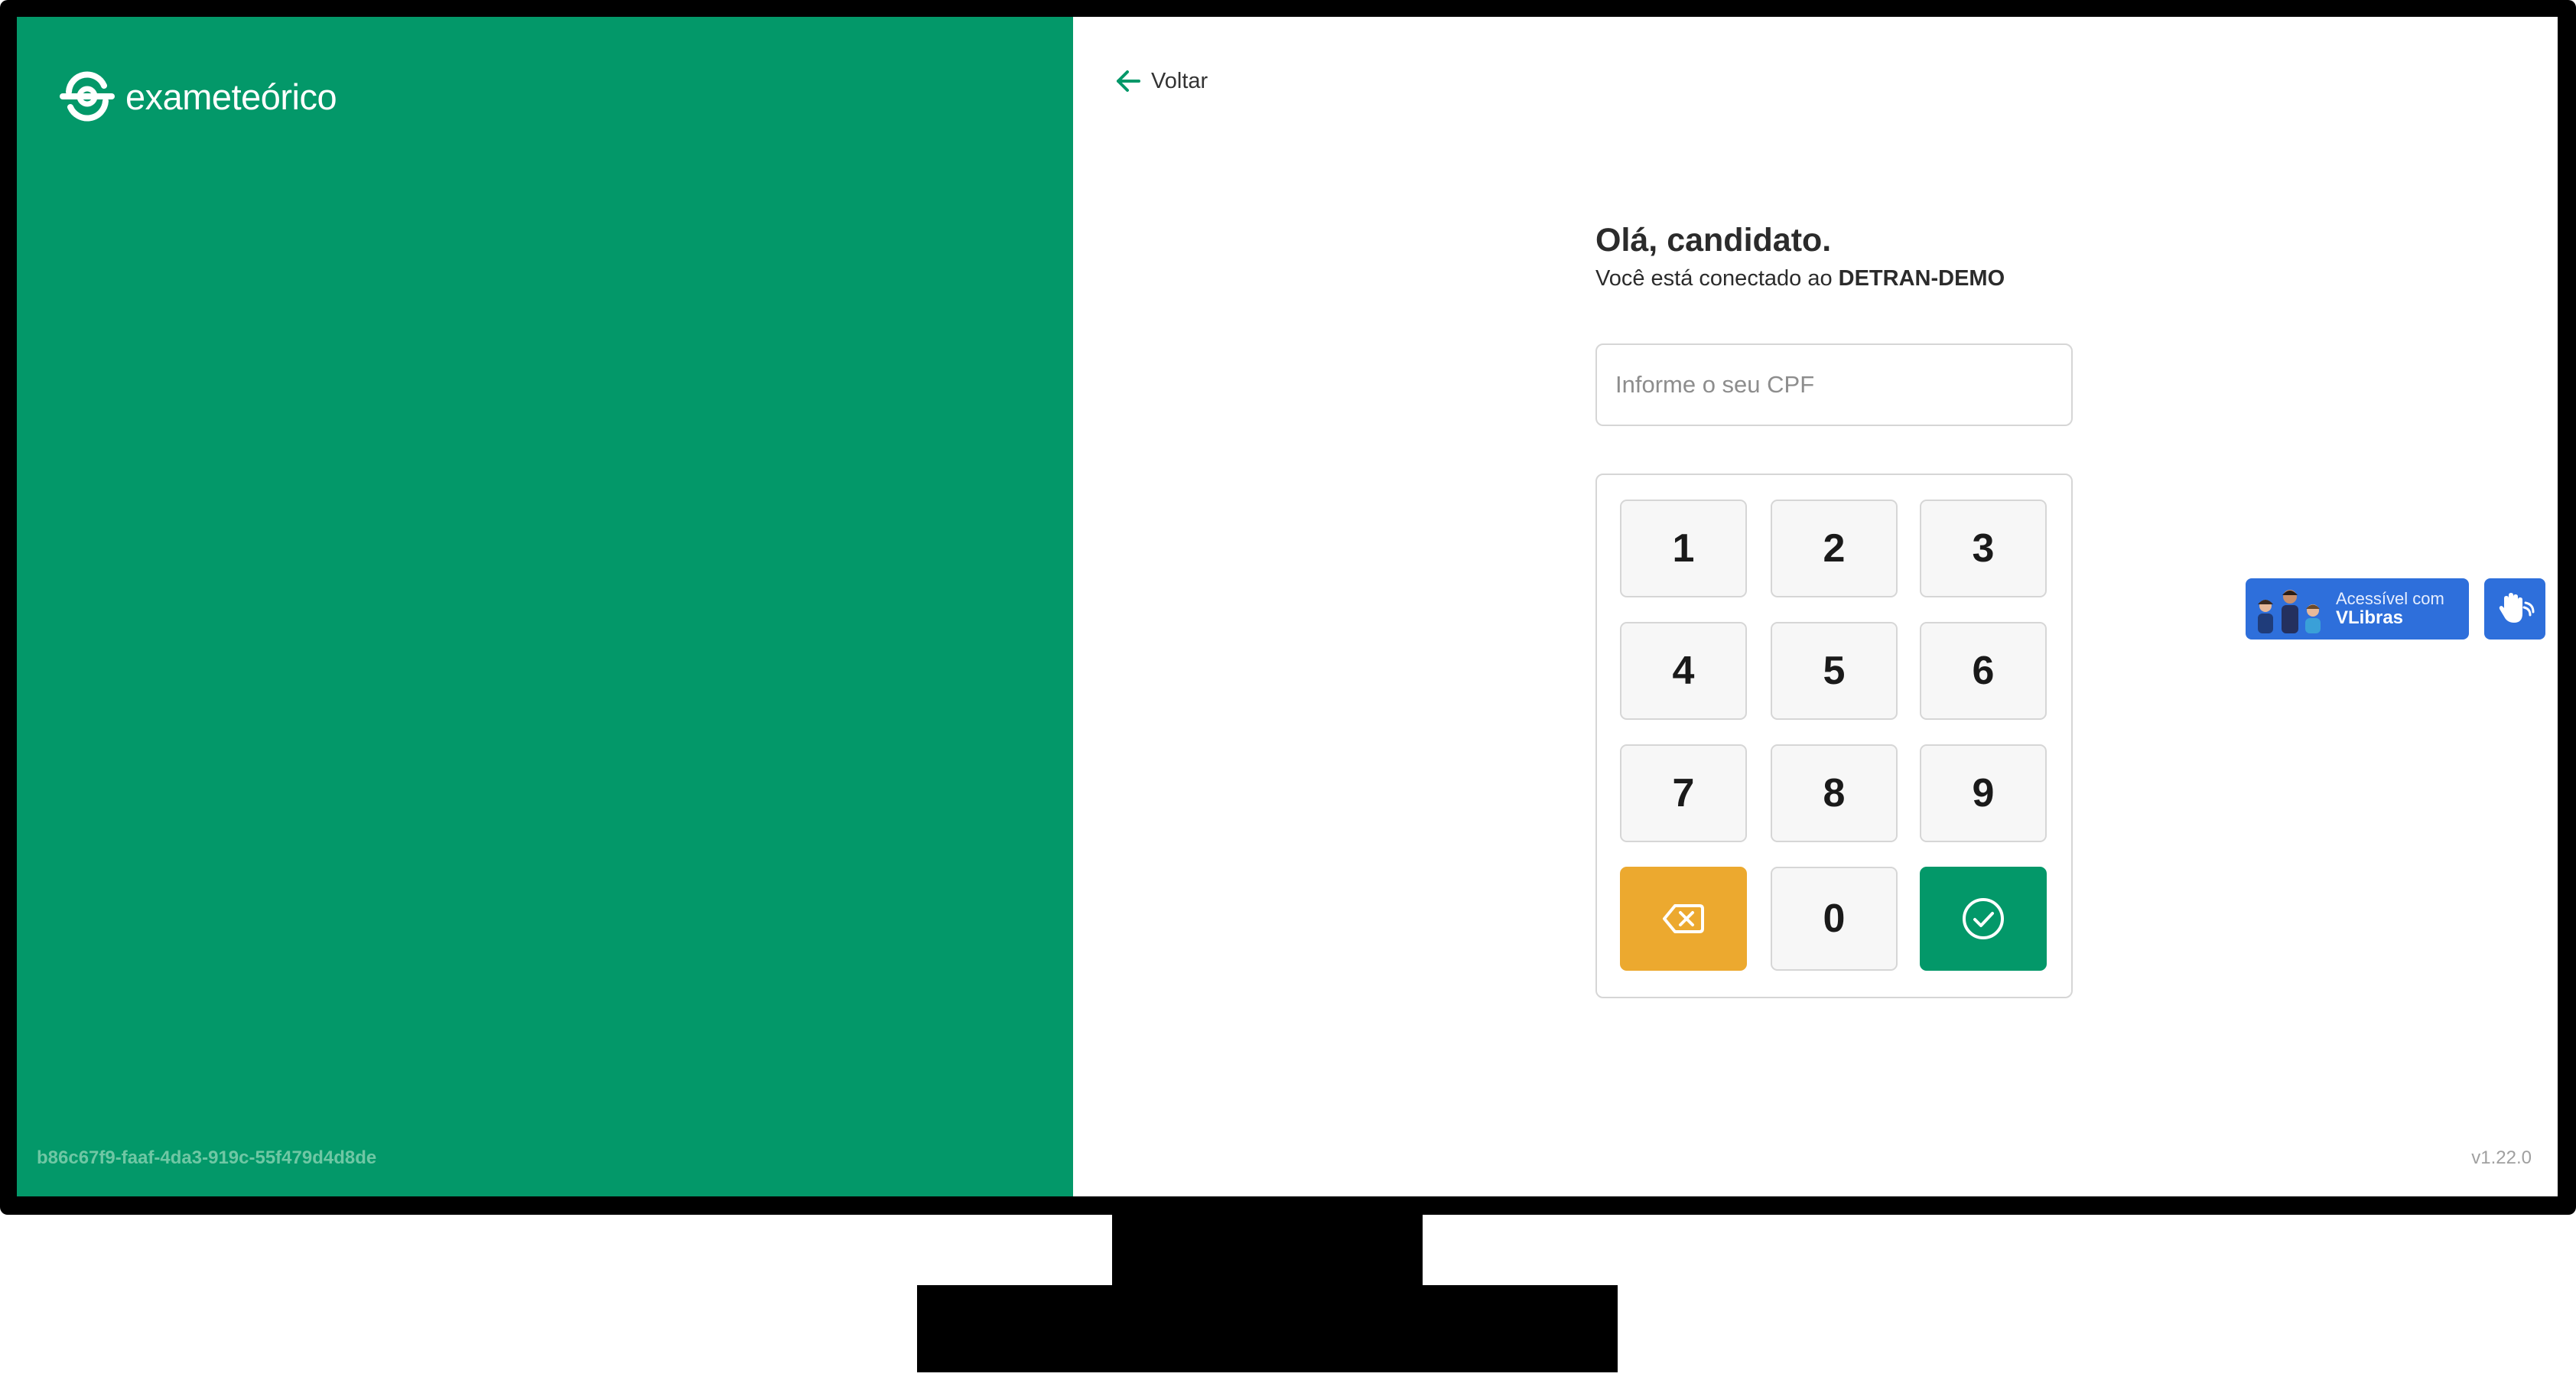 The width and height of the screenshot is (2576, 1380). What do you see at coordinates (1179, 80) in the screenshot?
I see `back-link-label: Voltar` at bounding box center [1179, 80].